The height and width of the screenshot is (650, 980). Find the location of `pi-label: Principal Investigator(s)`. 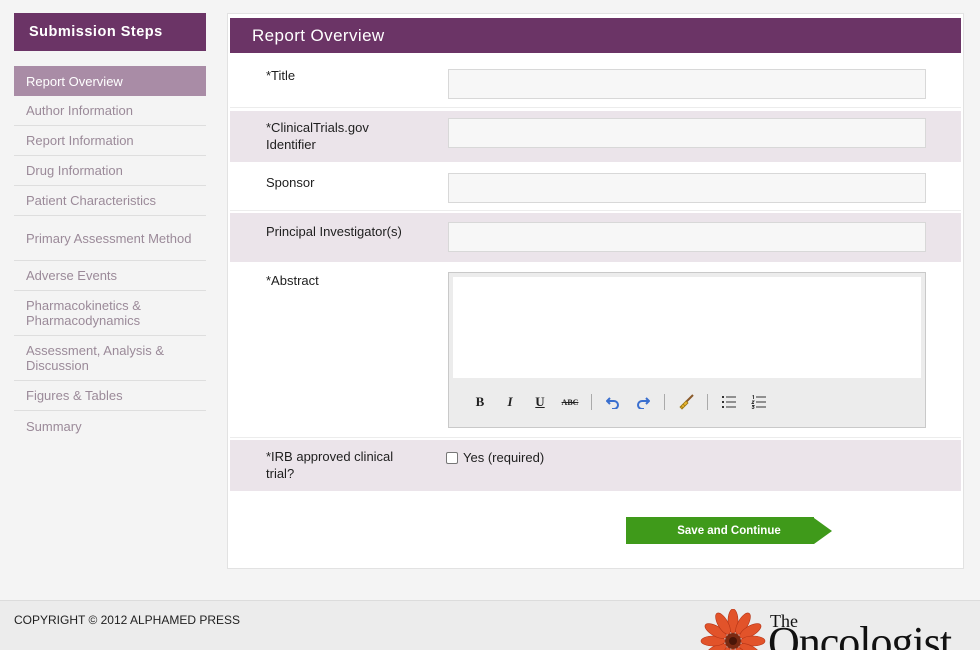

pi-label: Principal Investigator(s) is located at coordinates (334, 231).